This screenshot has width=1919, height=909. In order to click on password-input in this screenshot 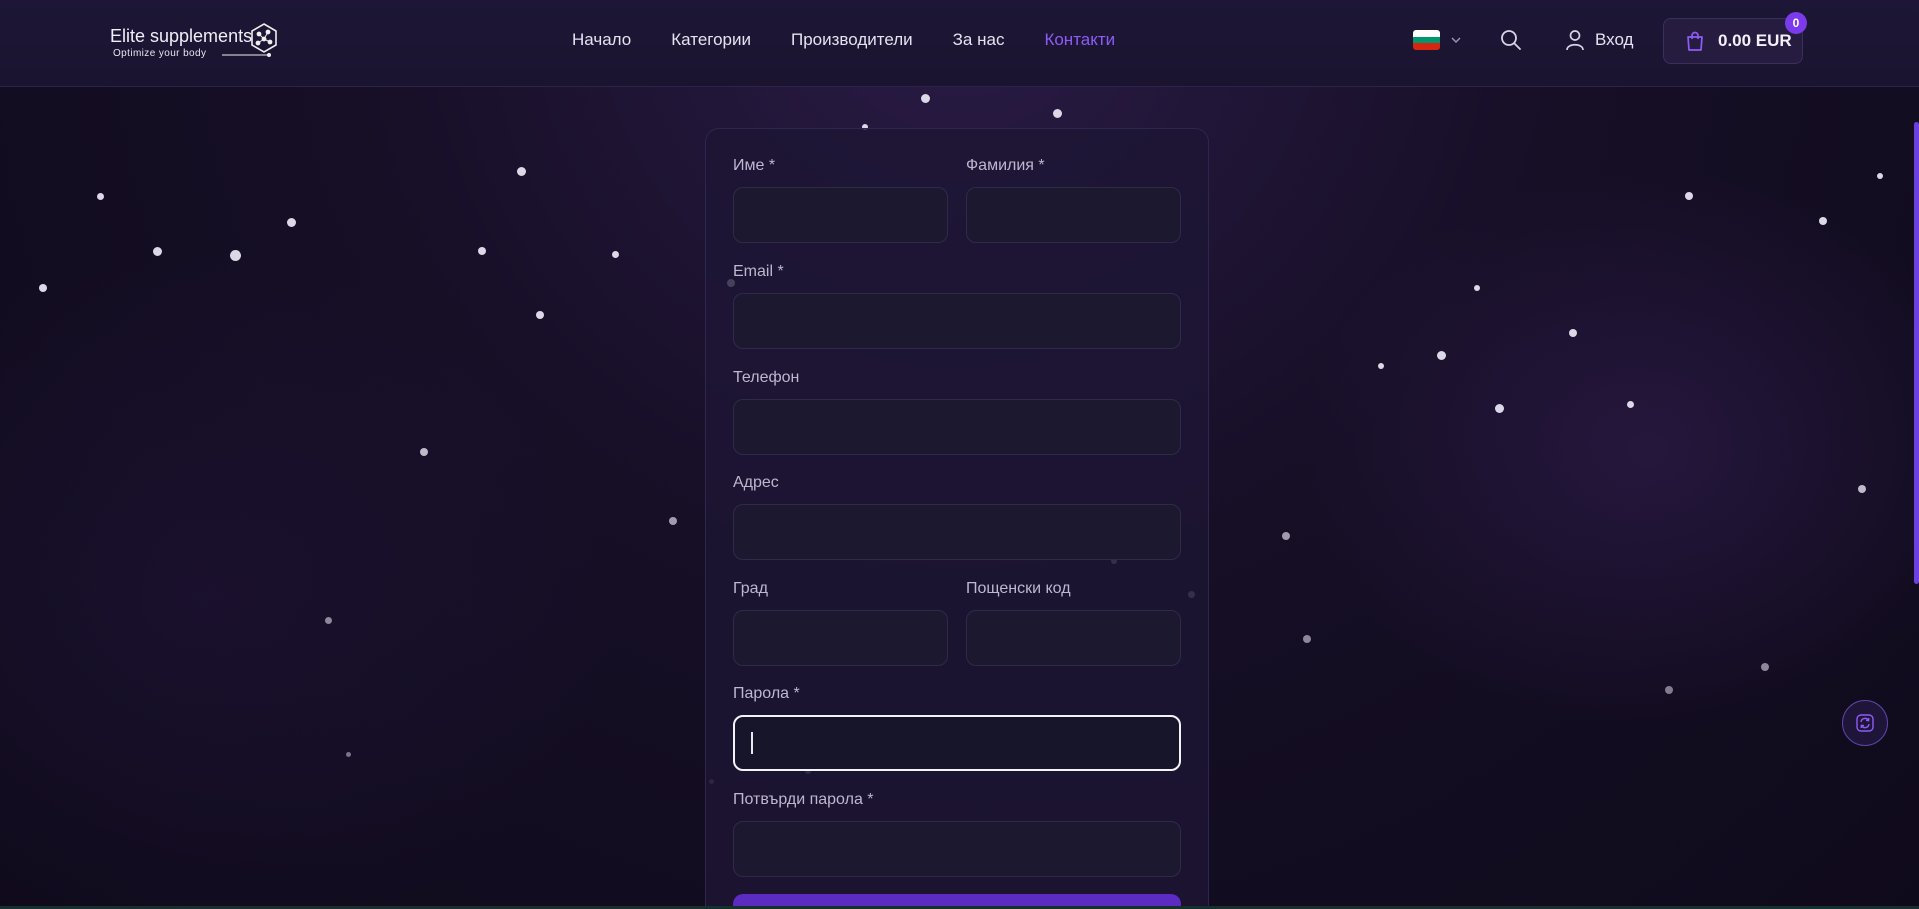, I will do `click(957, 743)`.